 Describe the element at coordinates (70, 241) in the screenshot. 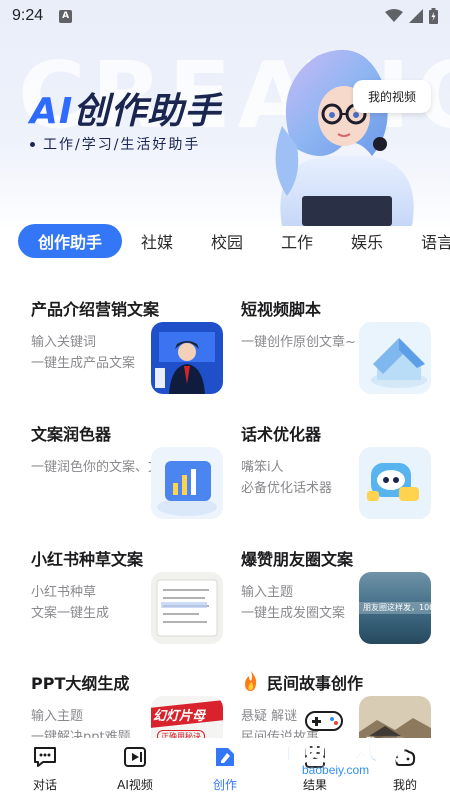

I see `tab-creation-assistant: 创作助手` at that location.